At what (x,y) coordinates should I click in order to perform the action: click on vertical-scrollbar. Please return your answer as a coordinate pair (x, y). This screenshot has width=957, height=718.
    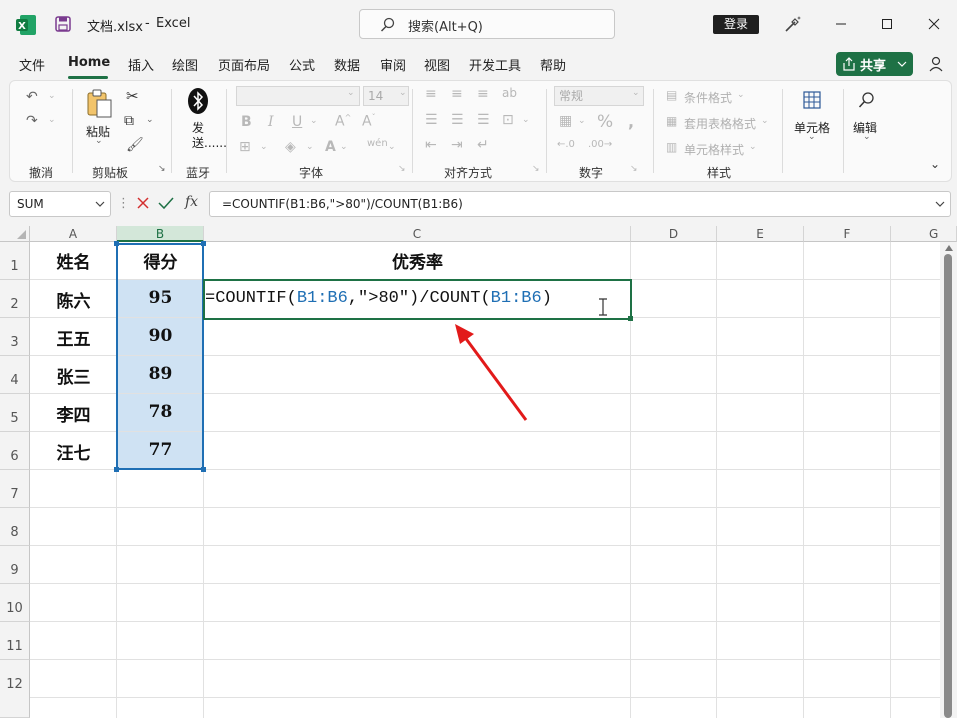
    Looking at the image, I should click on (948, 480).